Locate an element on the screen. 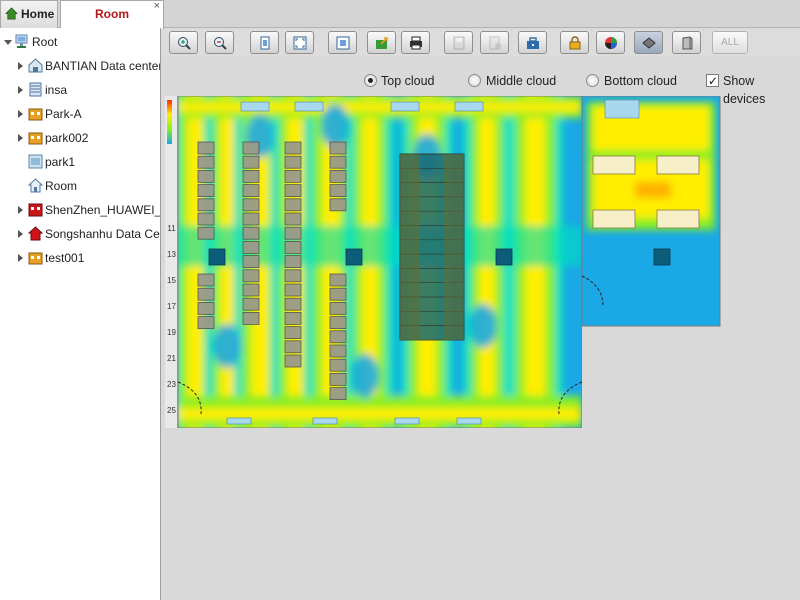 Image resolution: width=800 pixels, height=600 pixels. annex-hot is located at coordinates (653, 190).